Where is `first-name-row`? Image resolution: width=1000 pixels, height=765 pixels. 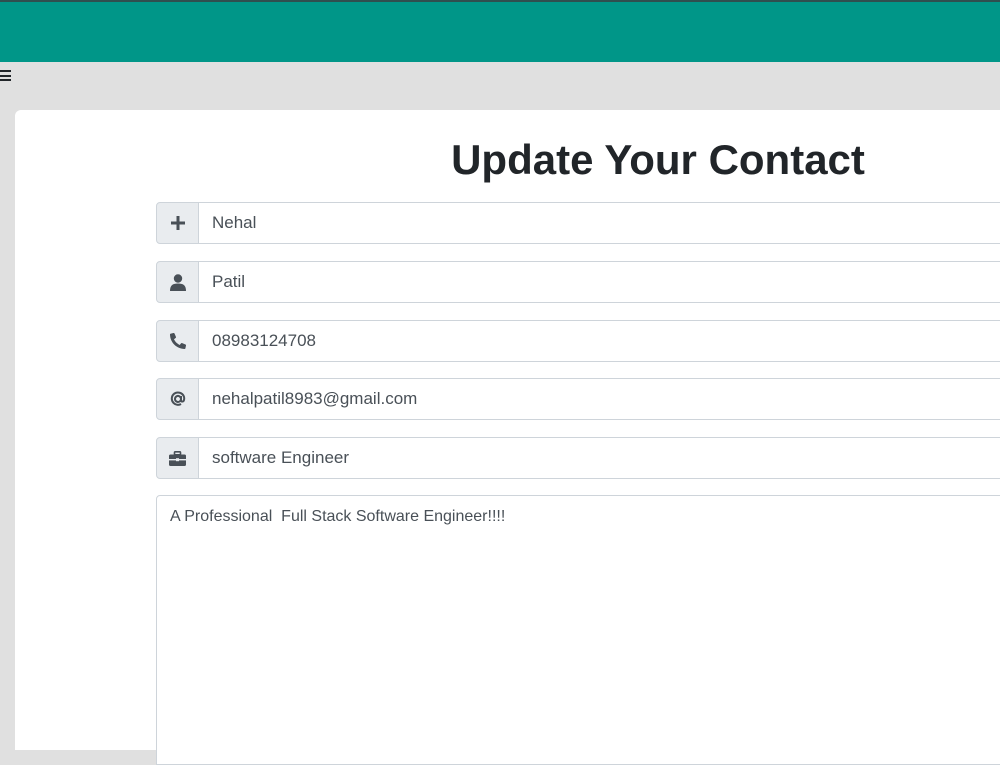 first-name-row is located at coordinates (578, 223).